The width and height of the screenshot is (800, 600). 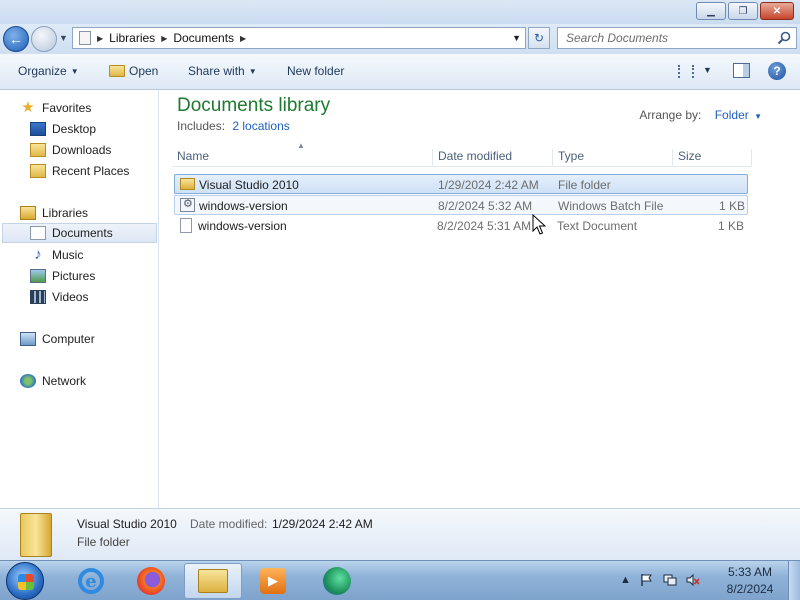 What do you see at coordinates (660, 580) in the screenshot?
I see `system-tray: ▲` at bounding box center [660, 580].